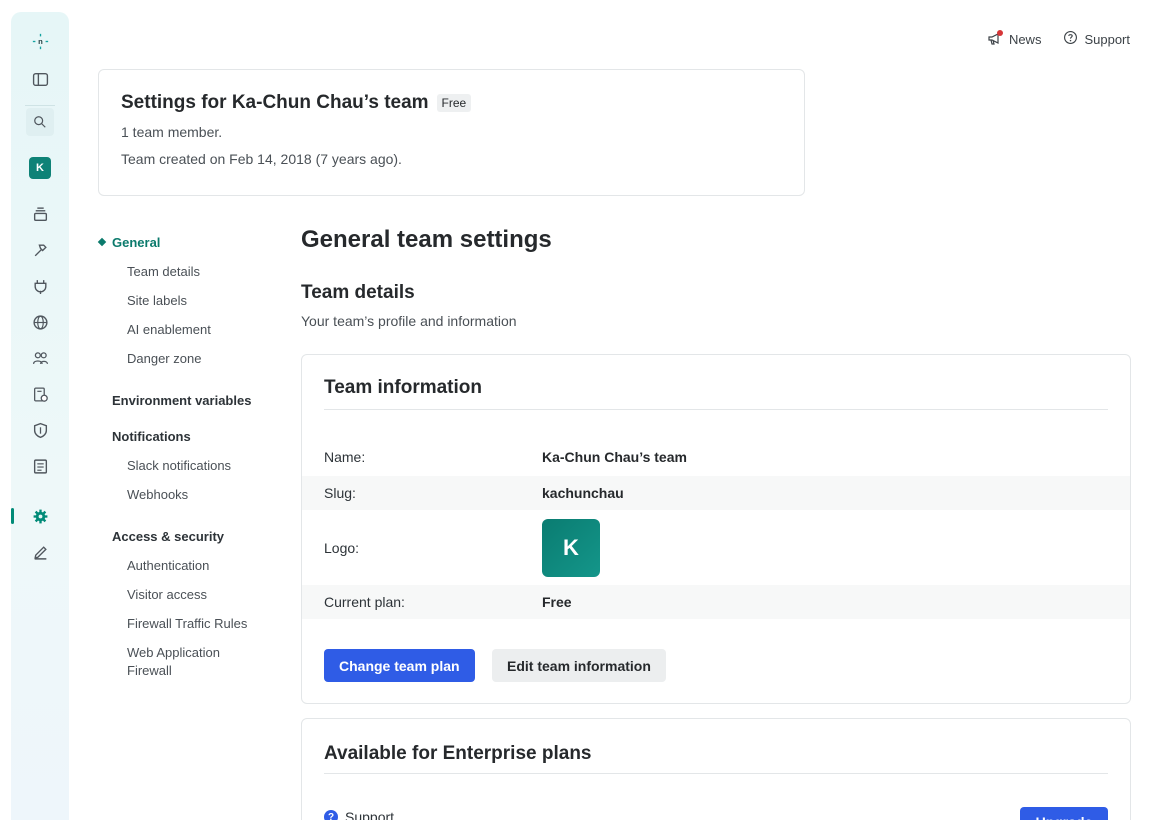 This screenshot has width=1160, height=820. Describe the element at coordinates (716, 602) in the screenshot. I see `plan-row: Current plan: Free` at that location.